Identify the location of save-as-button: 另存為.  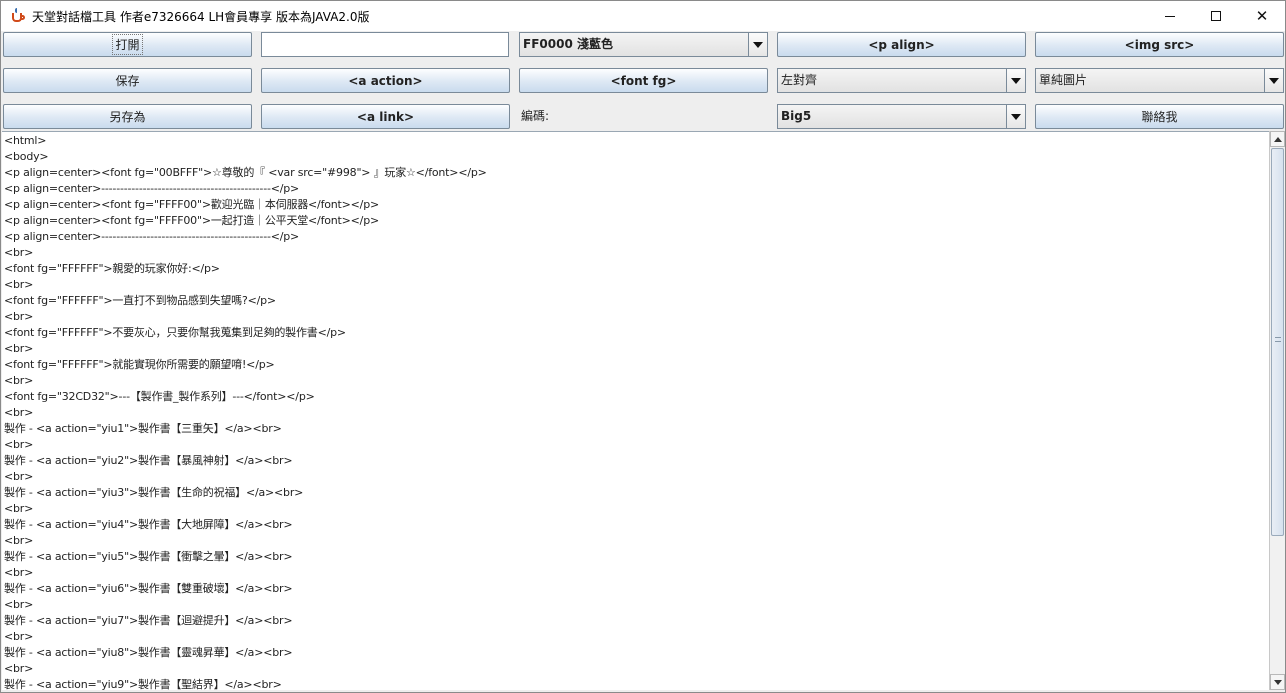
(127, 116).